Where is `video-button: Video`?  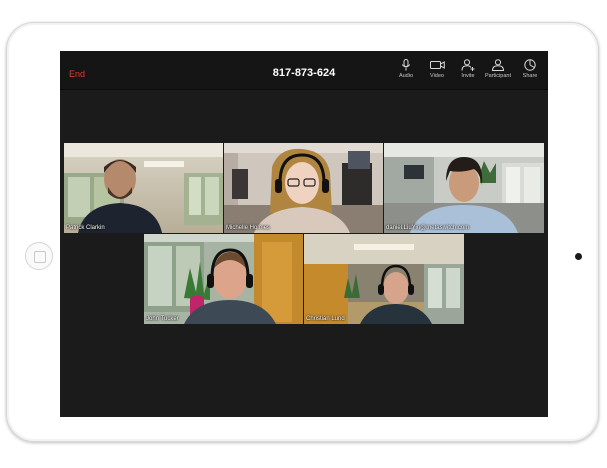
video-button: Video is located at coordinates (437, 69).